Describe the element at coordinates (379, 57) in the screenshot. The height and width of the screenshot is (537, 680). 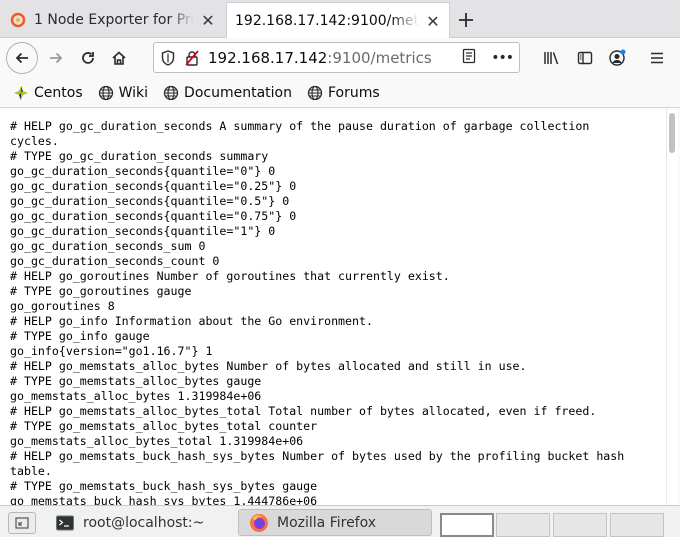
I see `url-path: :9100/metrics` at that location.